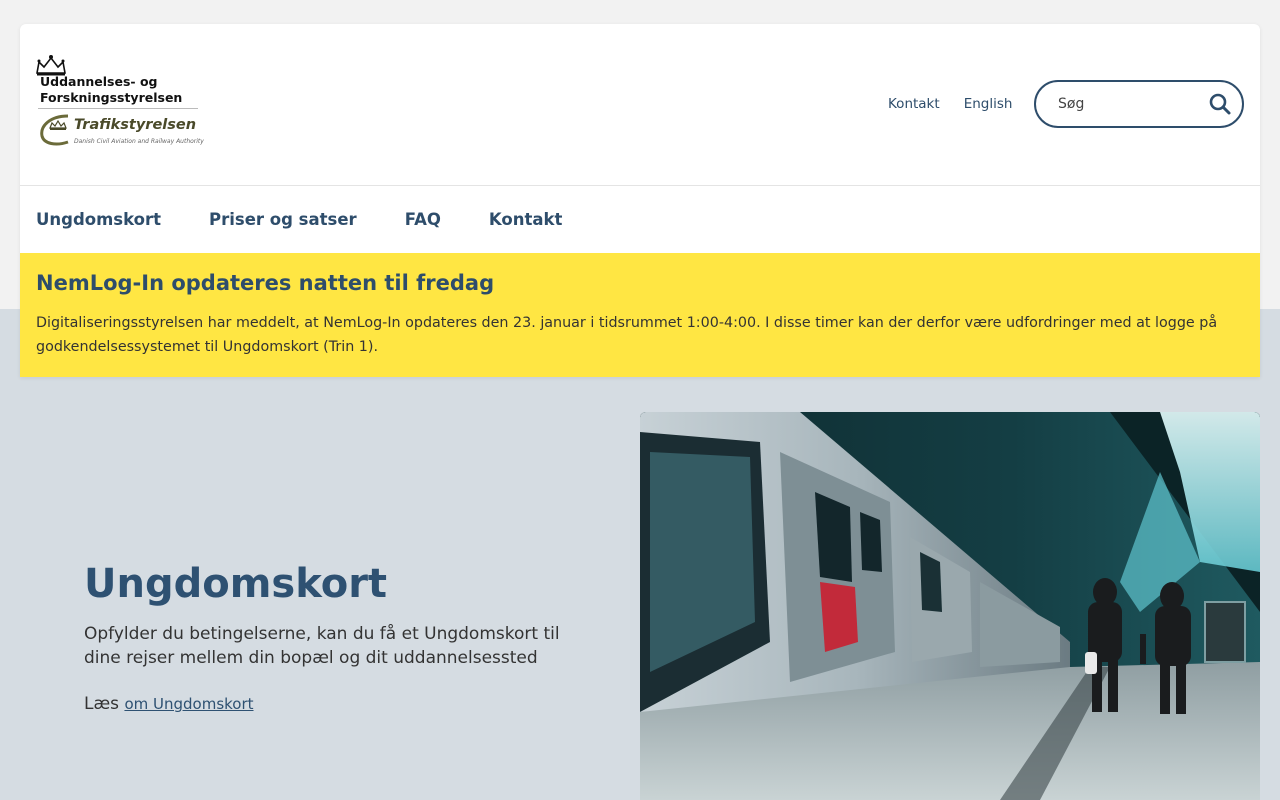  I want to click on alert-title: NemLog-In opdateres natten til fredag, so click(265, 283).